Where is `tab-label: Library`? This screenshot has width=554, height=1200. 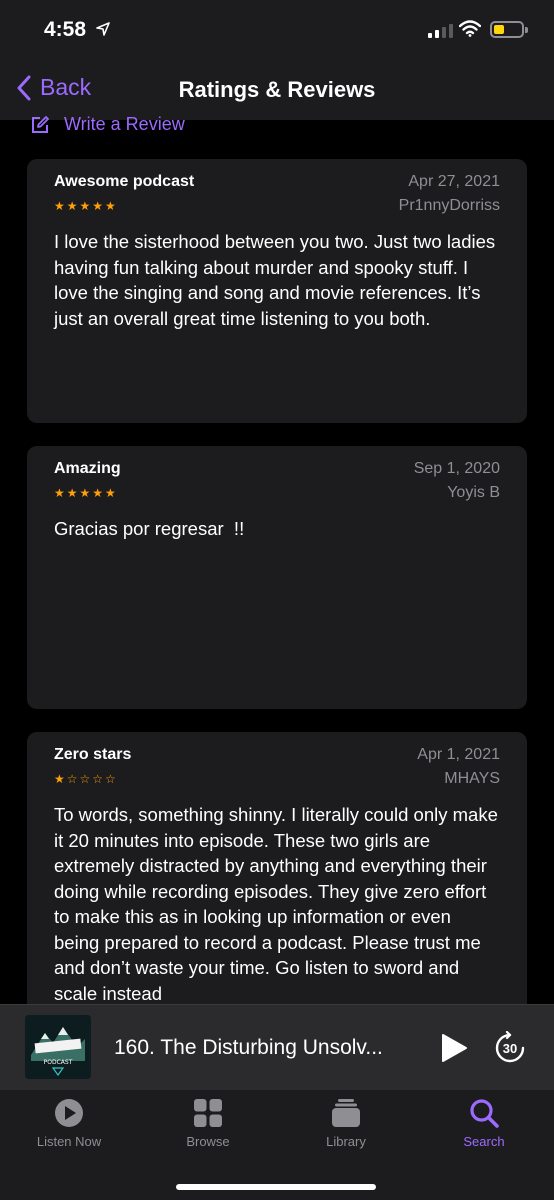 tab-label: Library is located at coordinates (346, 1141).